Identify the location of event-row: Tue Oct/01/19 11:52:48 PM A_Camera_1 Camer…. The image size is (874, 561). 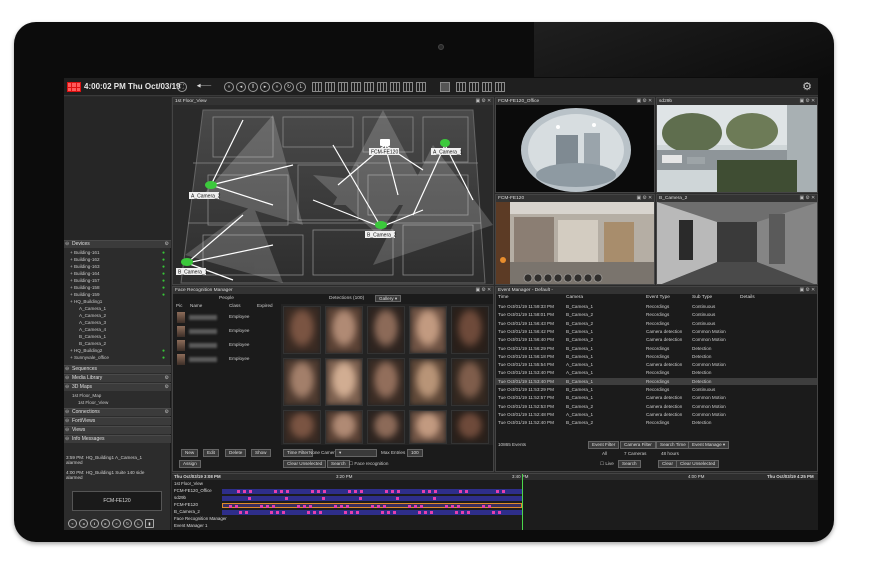
(656, 414).